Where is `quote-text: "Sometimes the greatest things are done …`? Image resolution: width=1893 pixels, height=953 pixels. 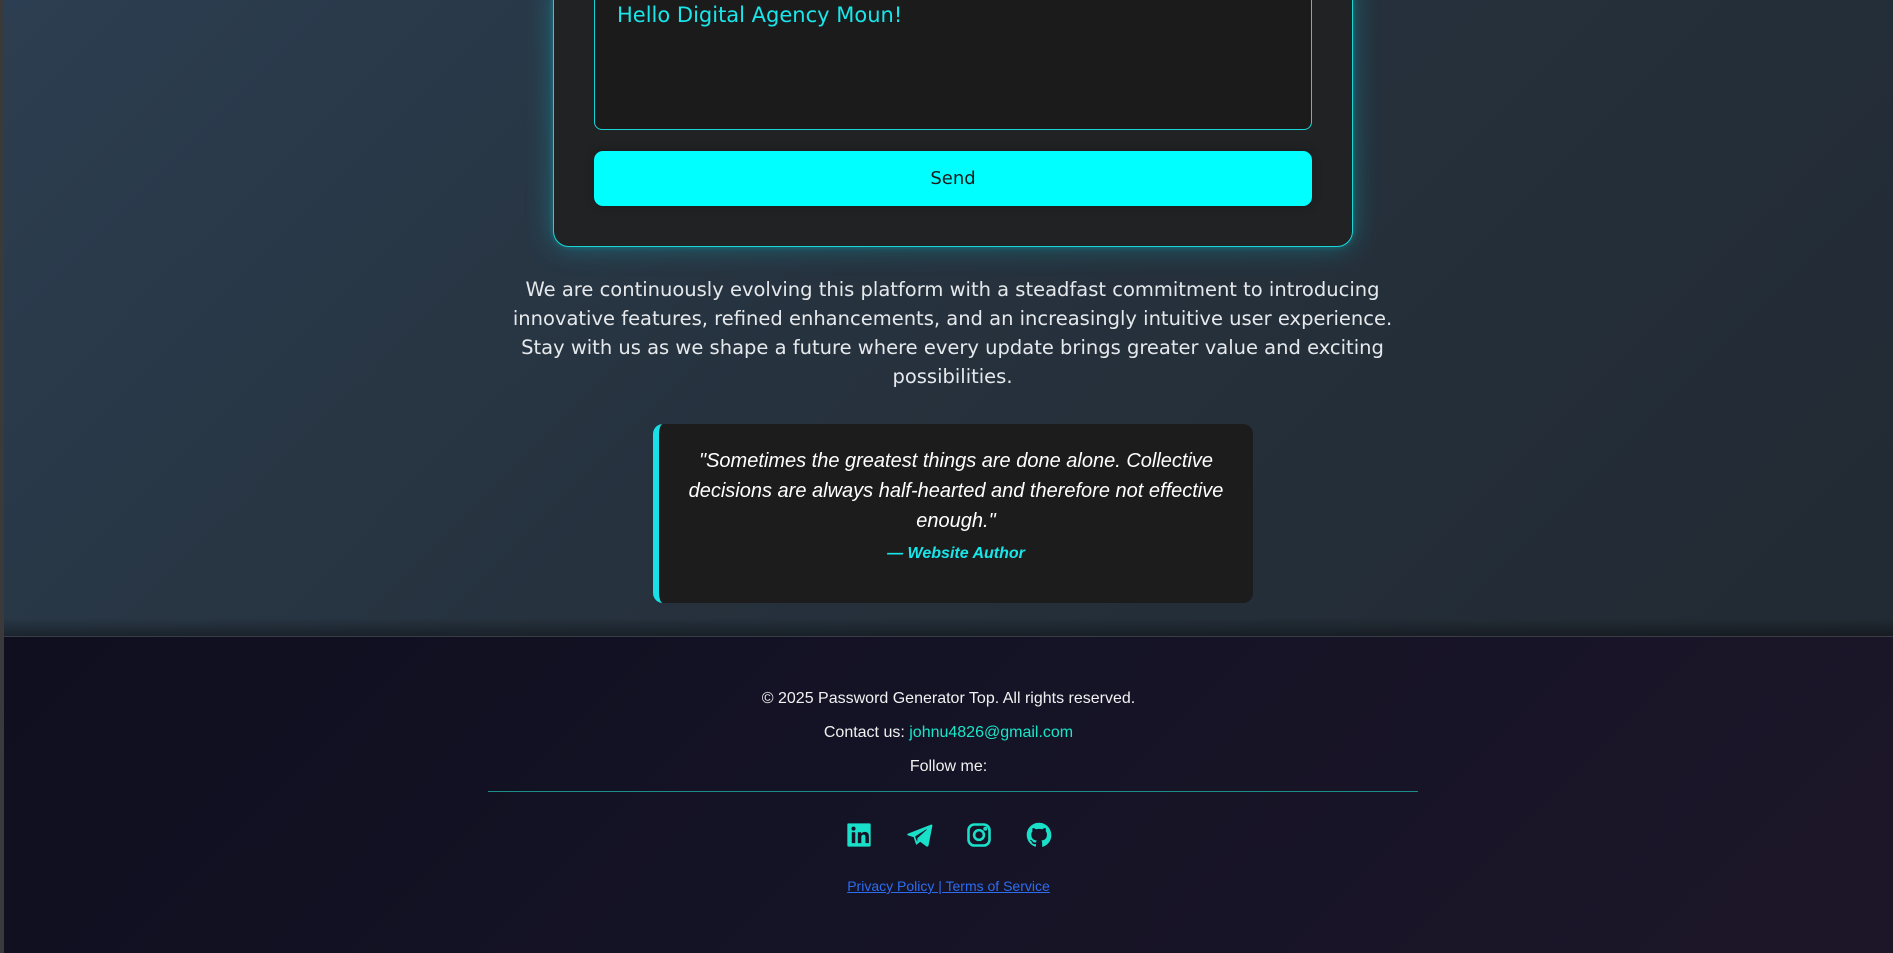
quote-text: "Sometimes the greatest things are done … is located at coordinates (956, 491).